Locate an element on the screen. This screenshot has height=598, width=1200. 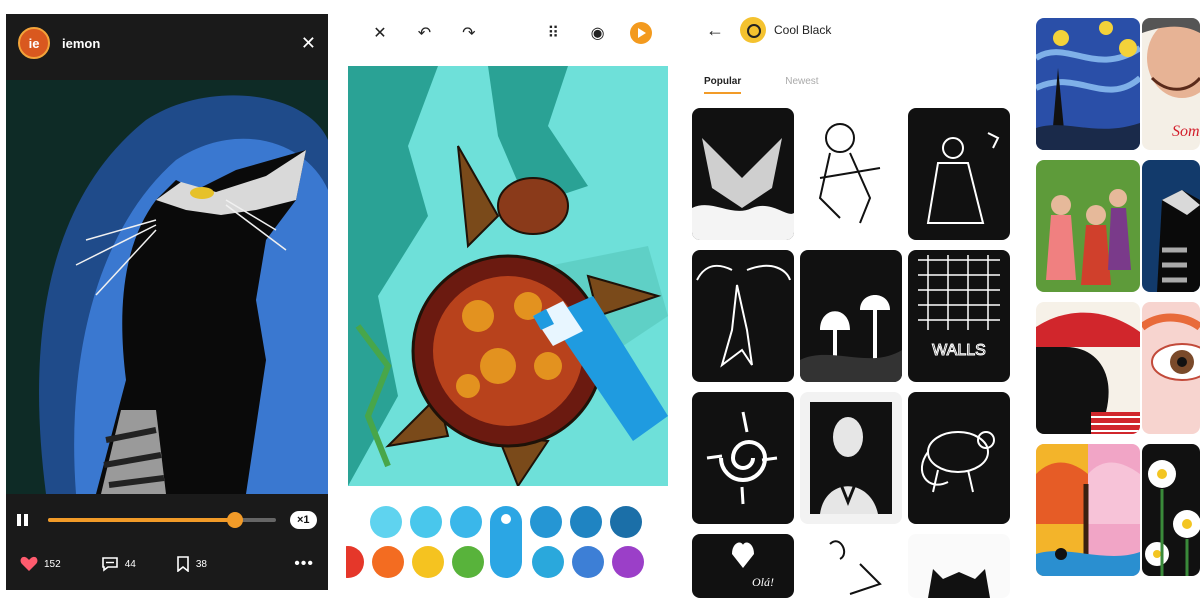
comment-button: 44 is located at coordinates (118, 564).